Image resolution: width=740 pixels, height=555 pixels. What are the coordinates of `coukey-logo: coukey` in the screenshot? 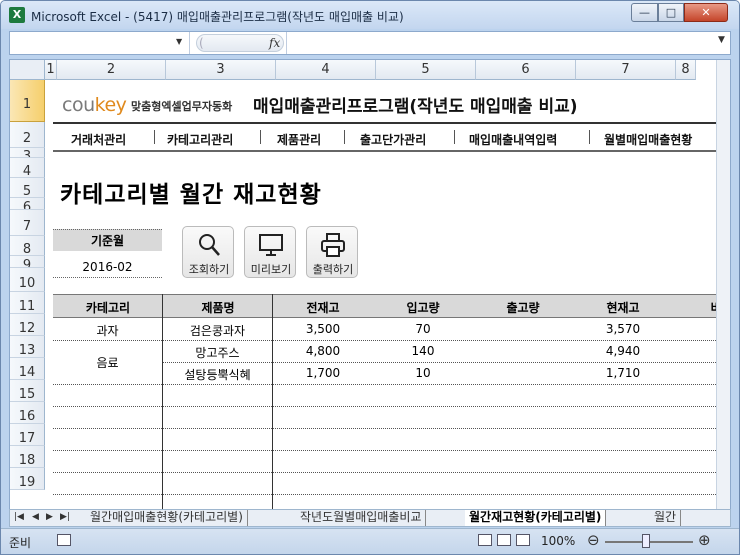 It's located at (94, 105).